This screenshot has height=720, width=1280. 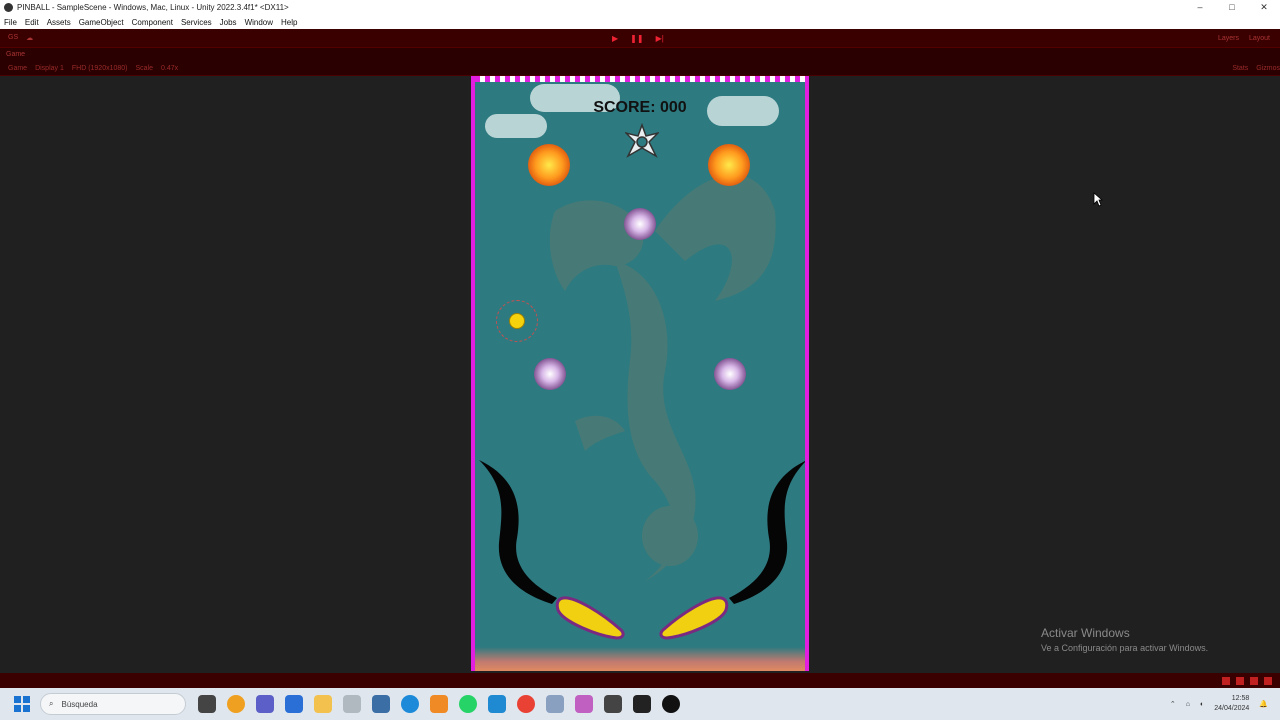 I want to click on volume-icon: ◐, so click(x=1202, y=704).